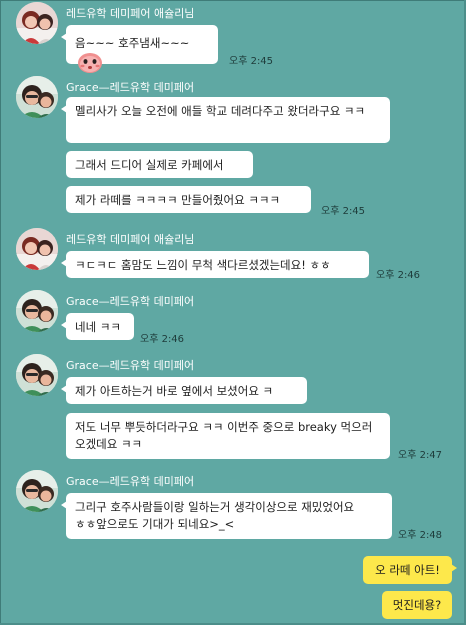  I want to click on message-bubble: 제가 라떼를 ㅋㅋㅋㅋ 만들어줬어요 ㅋㅋㅋ, so click(188, 199).